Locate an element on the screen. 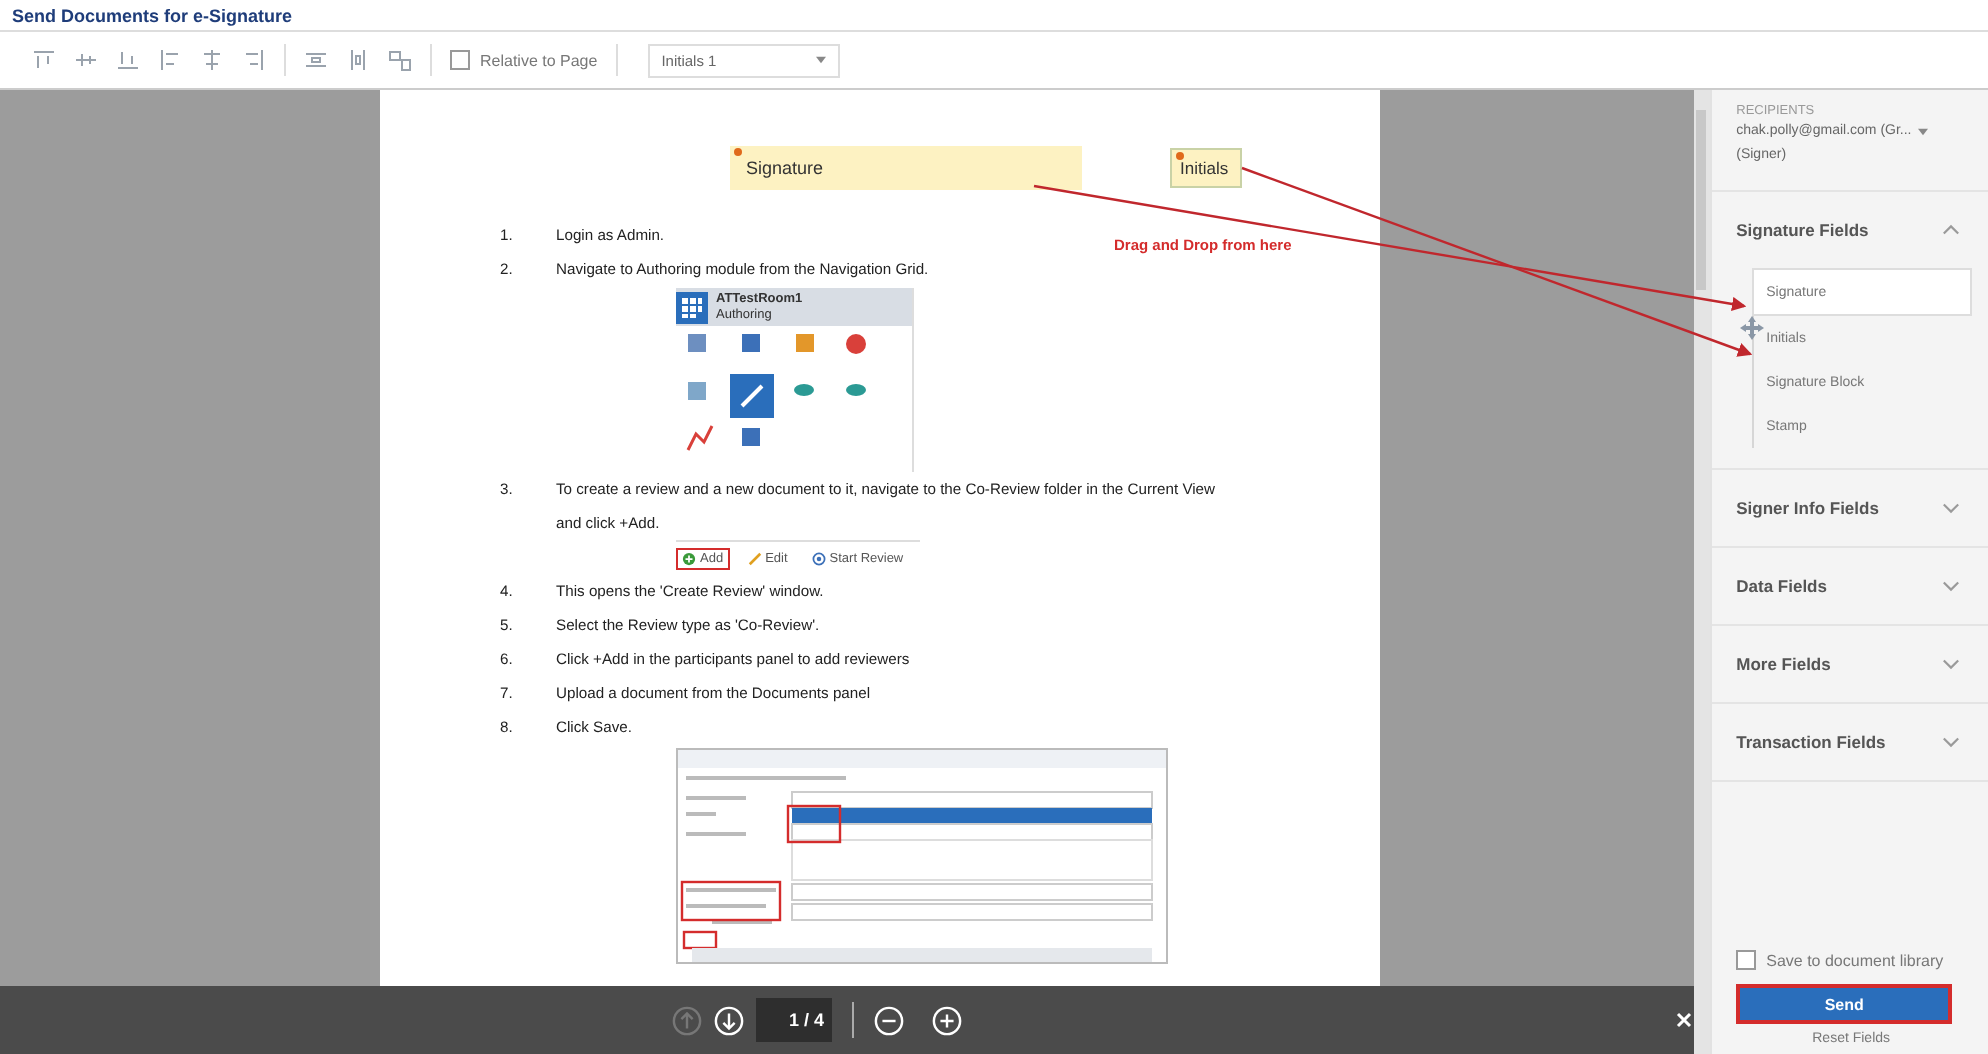  grid-icon is located at coordinates (692, 307).